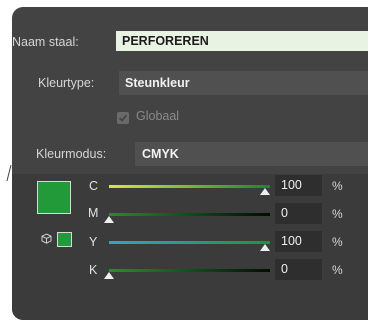  What do you see at coordinates (298, 241) in the screenshot?
I see `channel-y-value-input: 100` at bounding box center [298, 241].